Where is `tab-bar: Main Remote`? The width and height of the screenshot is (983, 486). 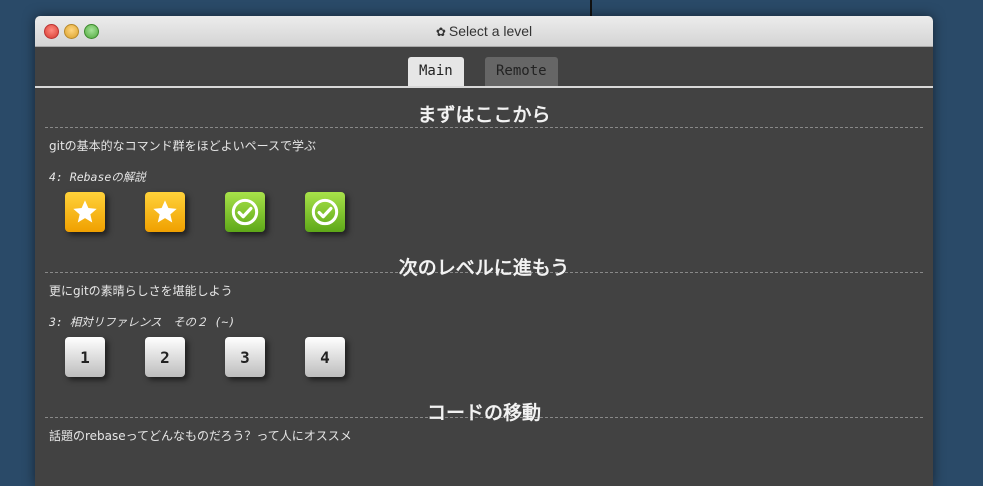 tab-bar: Main Remote is located at coordinates (484, 67).